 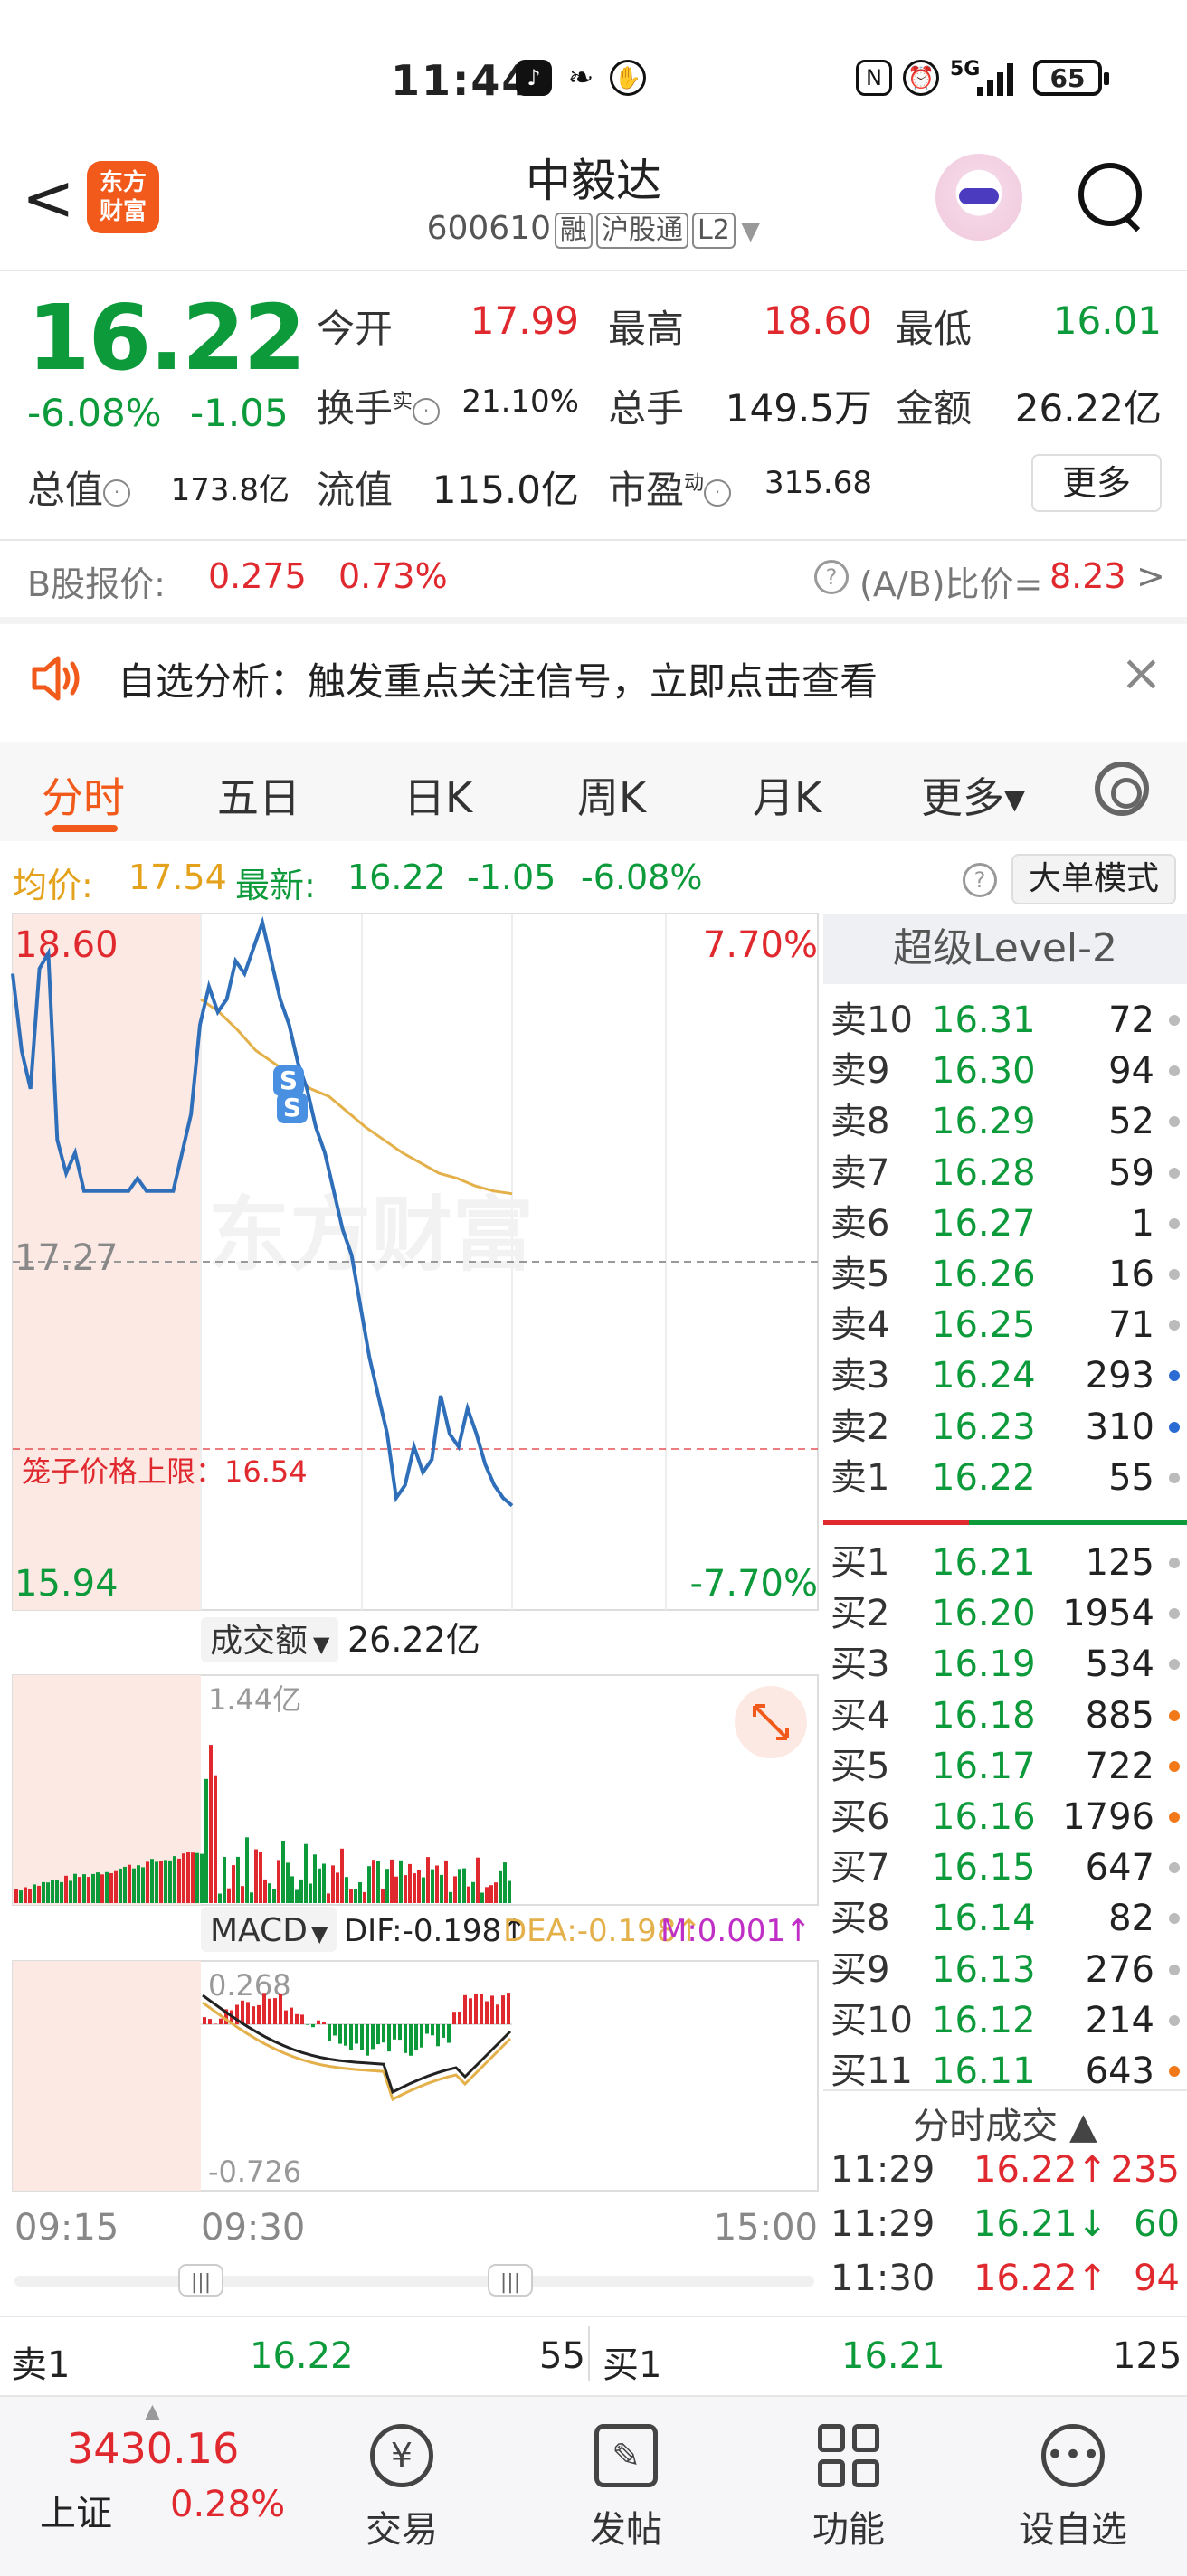 I want to click on tab-five-day: 五日, so click(x=258, y=795).